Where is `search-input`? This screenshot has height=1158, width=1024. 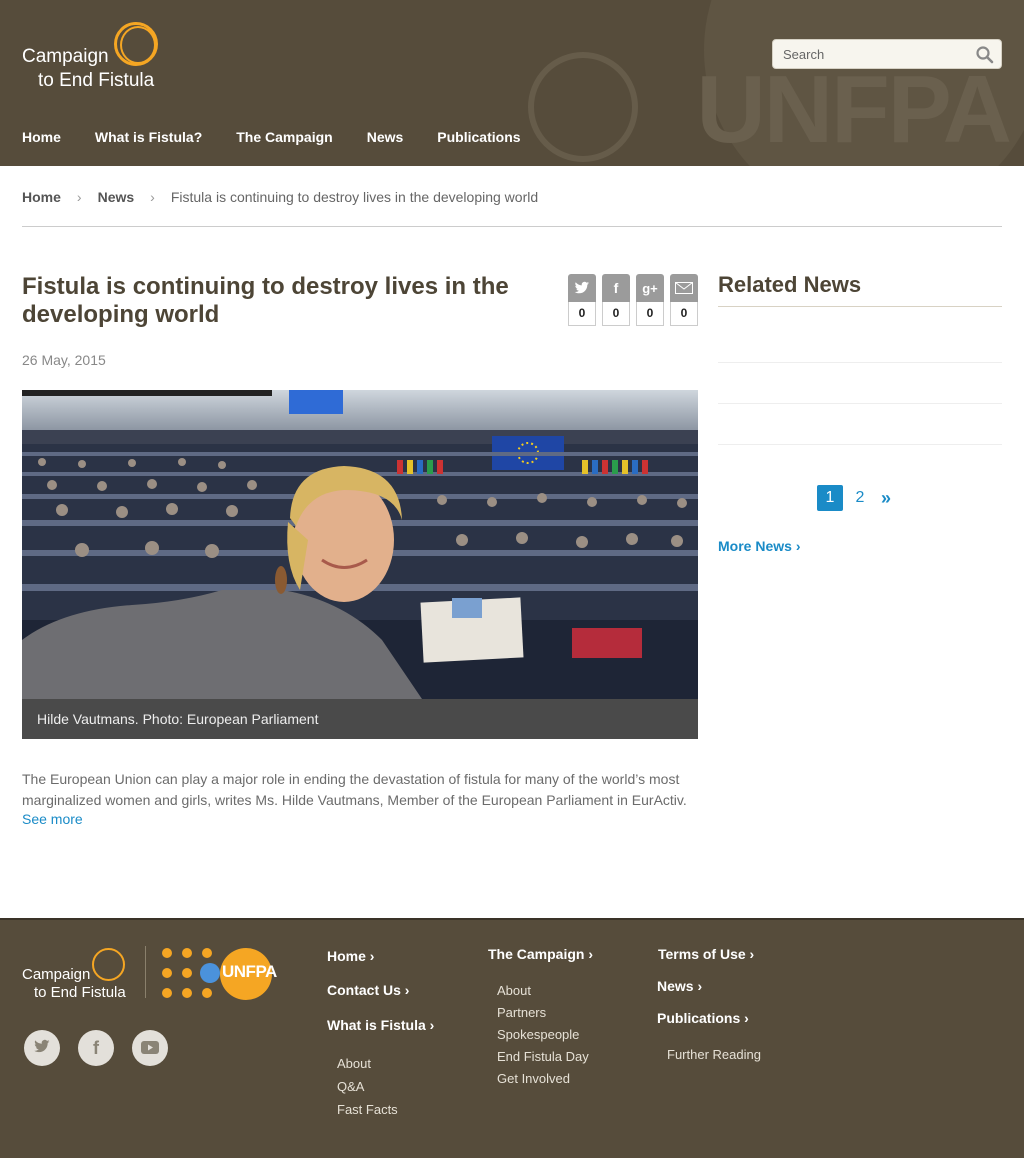 search-input is located at coordinates (873, 54).